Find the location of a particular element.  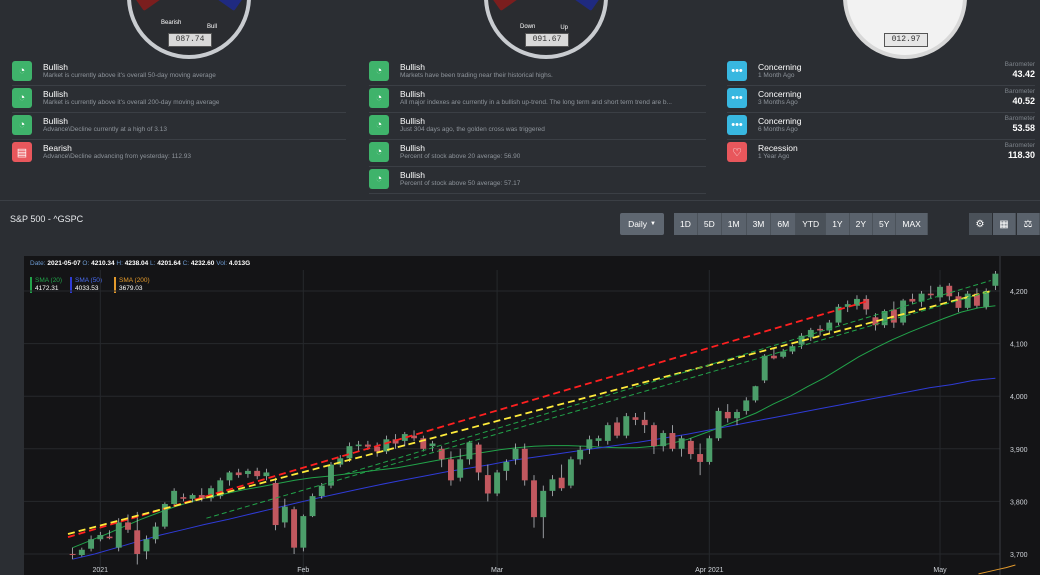

caret-down-icon: ▼ is located at coordinates (652, 224).